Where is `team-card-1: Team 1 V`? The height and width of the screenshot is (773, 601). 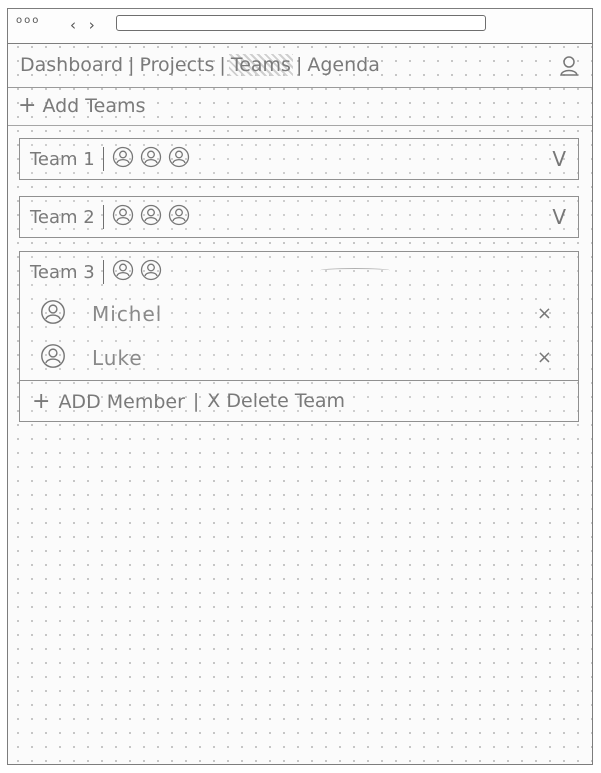
team-card-1: Team 1 V is located at coordinates (299, 159).